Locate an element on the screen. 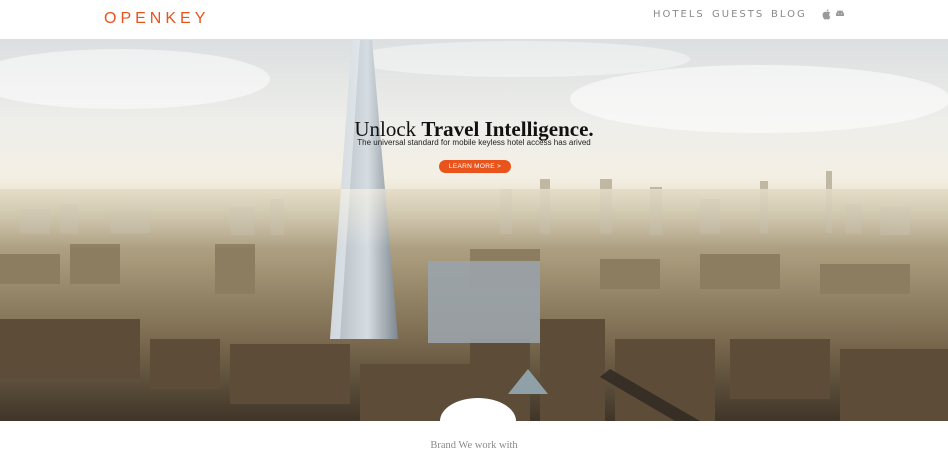 Image resolution: width=948 pixels, height=476 pixels. top-navigation-bar: OPENKEY HOTELS GUESTS BLOG is located at coordinates (474, 19).